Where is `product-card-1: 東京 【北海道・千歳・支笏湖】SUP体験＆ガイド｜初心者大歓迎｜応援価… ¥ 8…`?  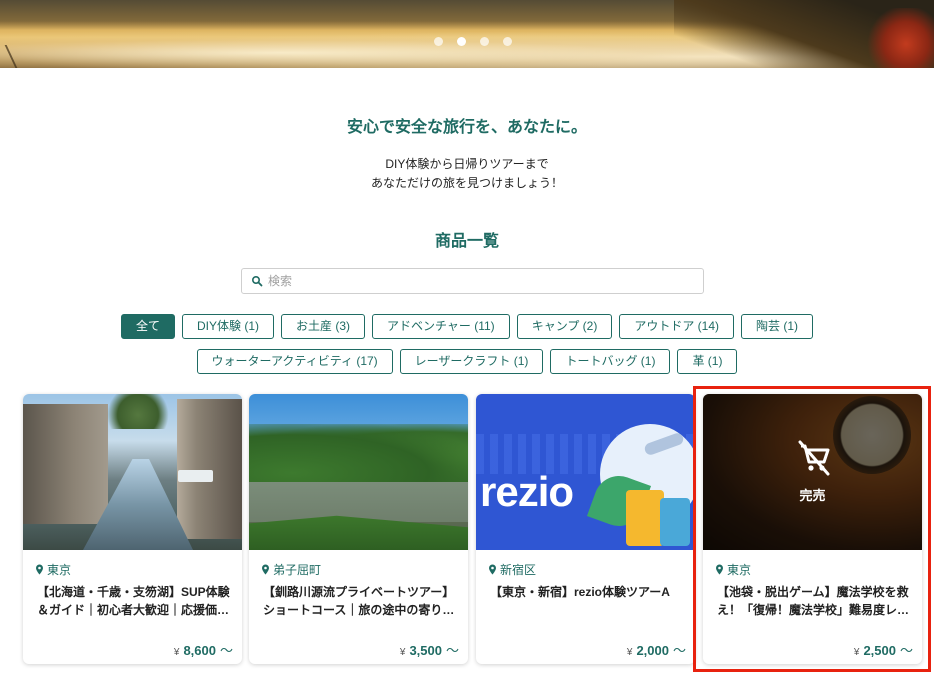 product-card-1: 東京 【北海道・千歳・支笏湖】SUP体験＆ガイド｜初心者大歓迎｜応援価… ¥ 8… is located at coordinates (132, 529).